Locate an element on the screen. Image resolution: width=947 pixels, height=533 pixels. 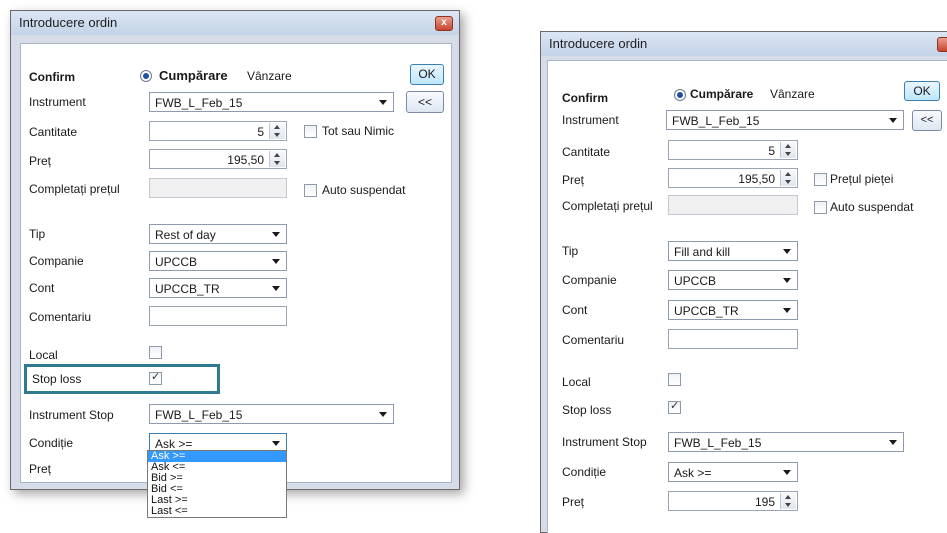
comment-label: Comentariu is located at coordinates (593, 340).